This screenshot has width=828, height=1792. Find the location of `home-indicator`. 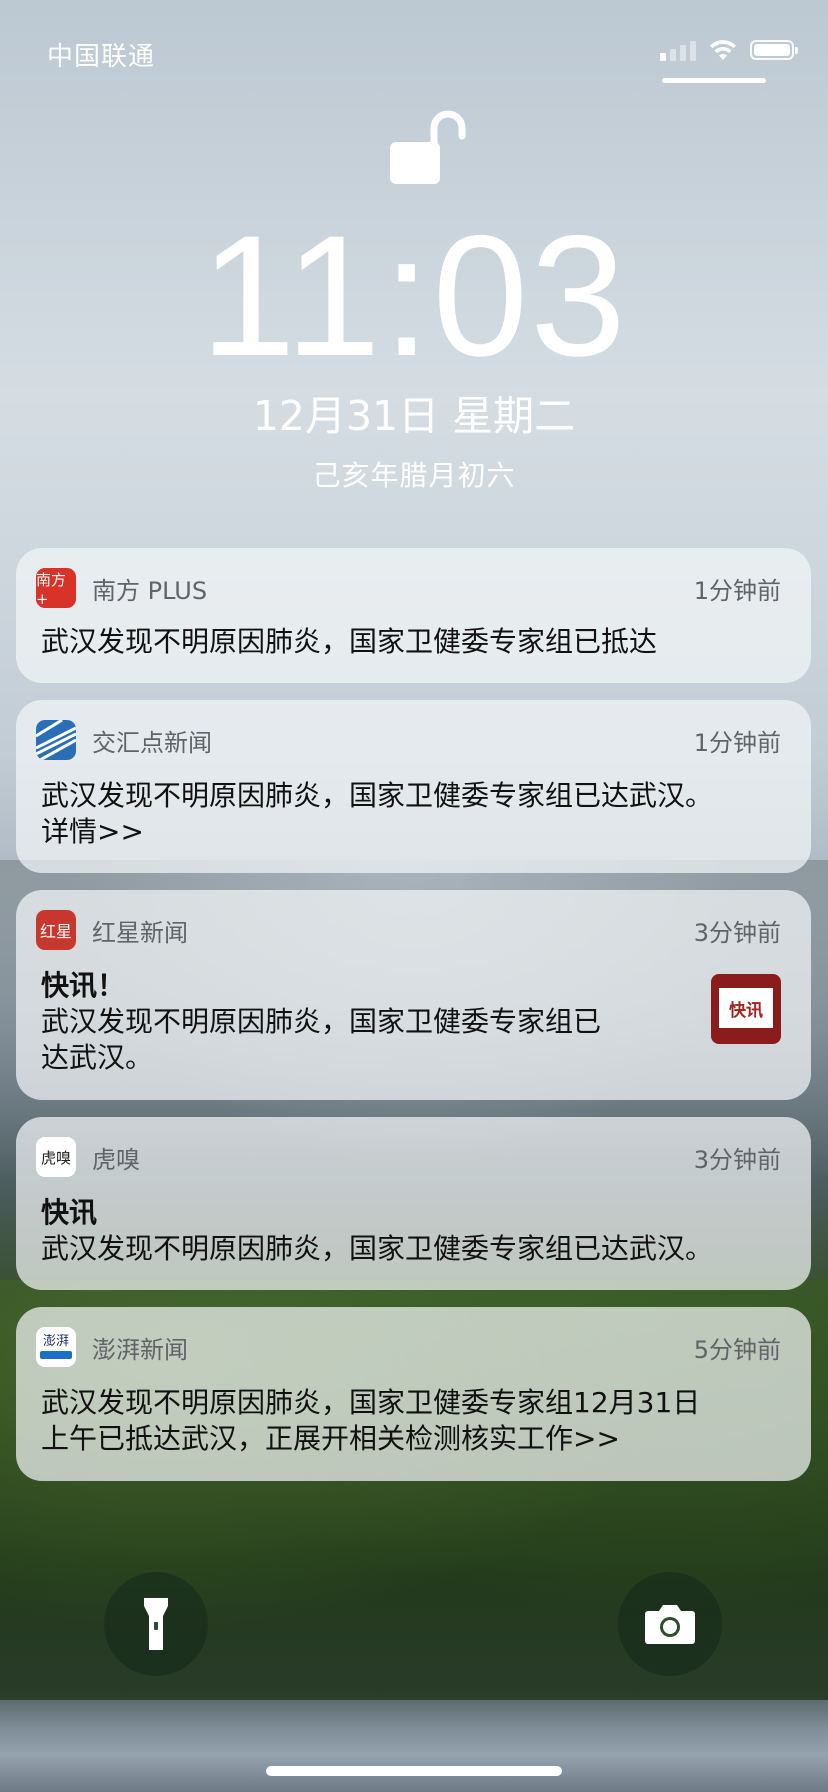

home-indicator is located at coordinates (414, 1771).